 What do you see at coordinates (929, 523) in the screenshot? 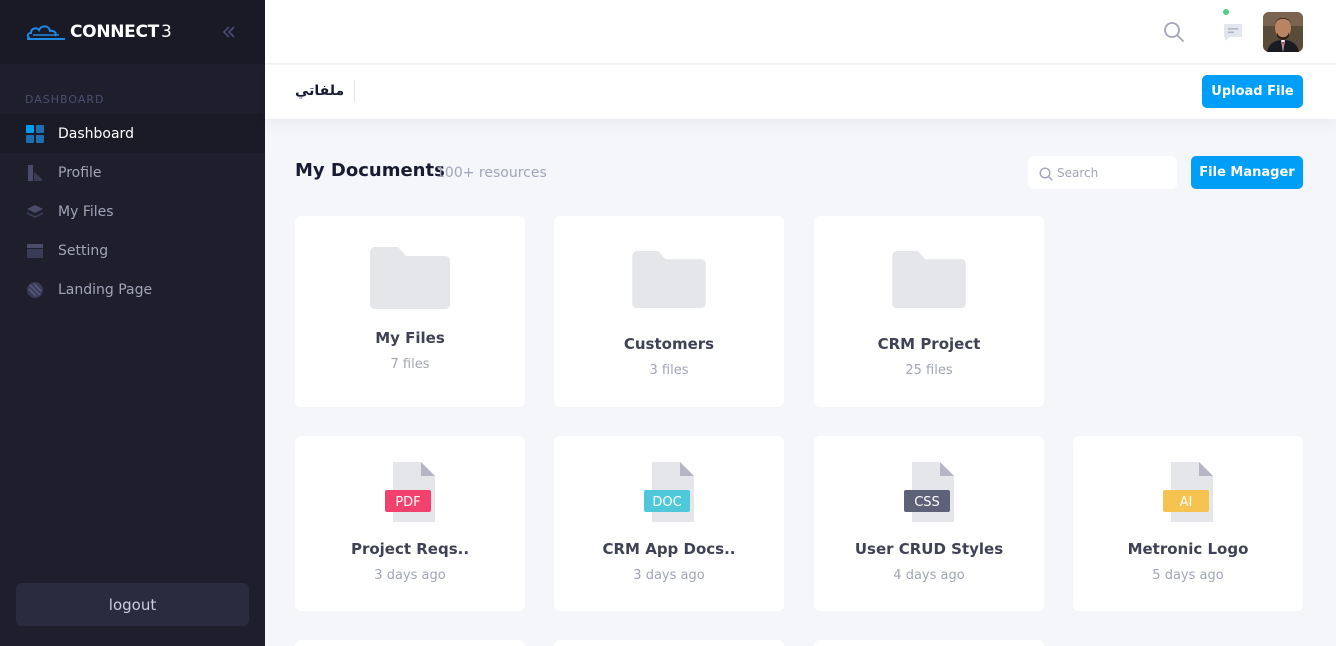
I see `file-card: CSS User CRUD Styles 4 days ago` at bounding box center [929, 523].